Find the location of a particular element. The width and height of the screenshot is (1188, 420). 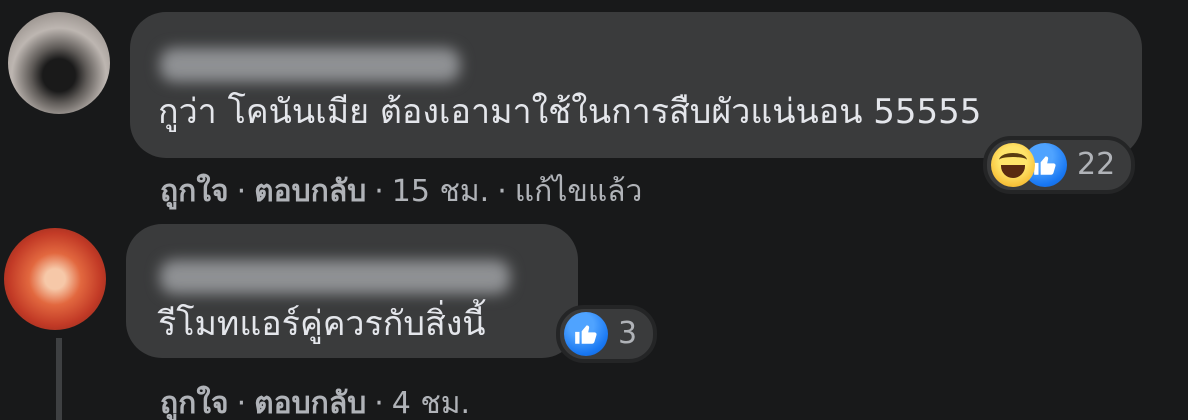

haha-icon is located at coordinates (1013, 165).